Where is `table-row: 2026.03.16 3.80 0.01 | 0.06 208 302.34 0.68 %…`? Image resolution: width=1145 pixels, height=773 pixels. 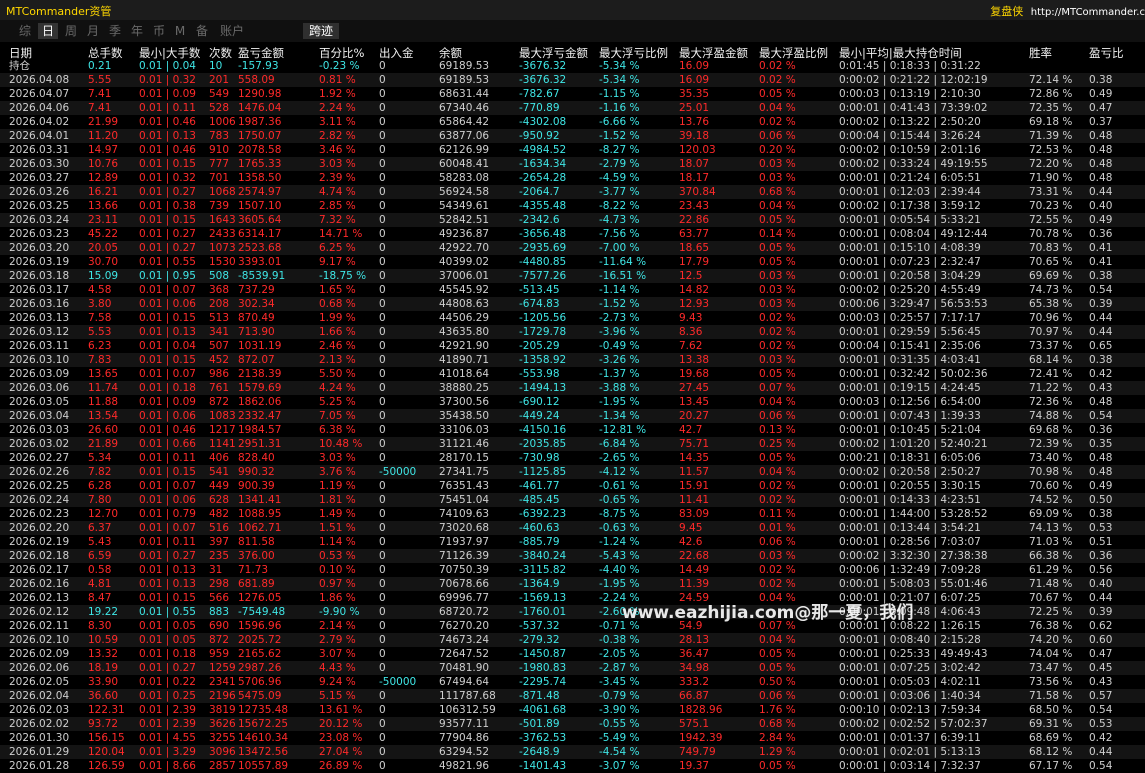 table-row: 2026.03.16 3.80 0.01 | 0.06 208 302.34 0.68 %… is located at coordinates (572, 304).